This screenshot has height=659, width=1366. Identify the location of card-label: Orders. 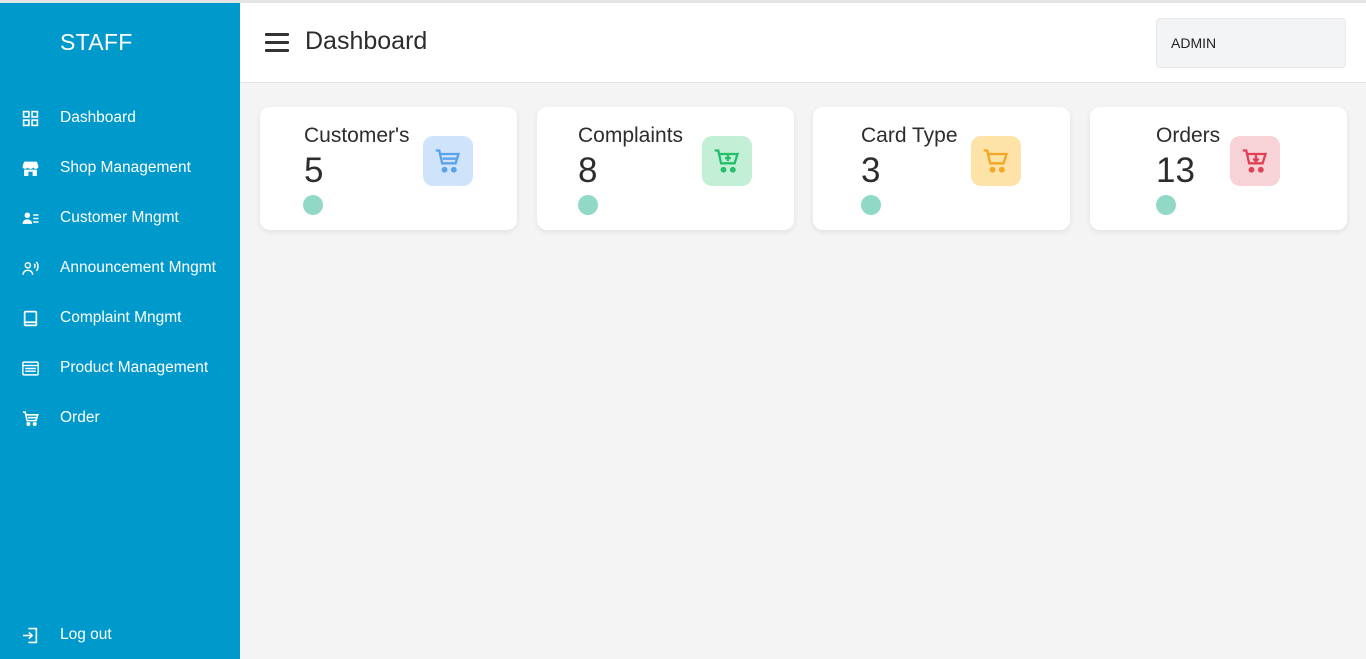
(1188, 135).